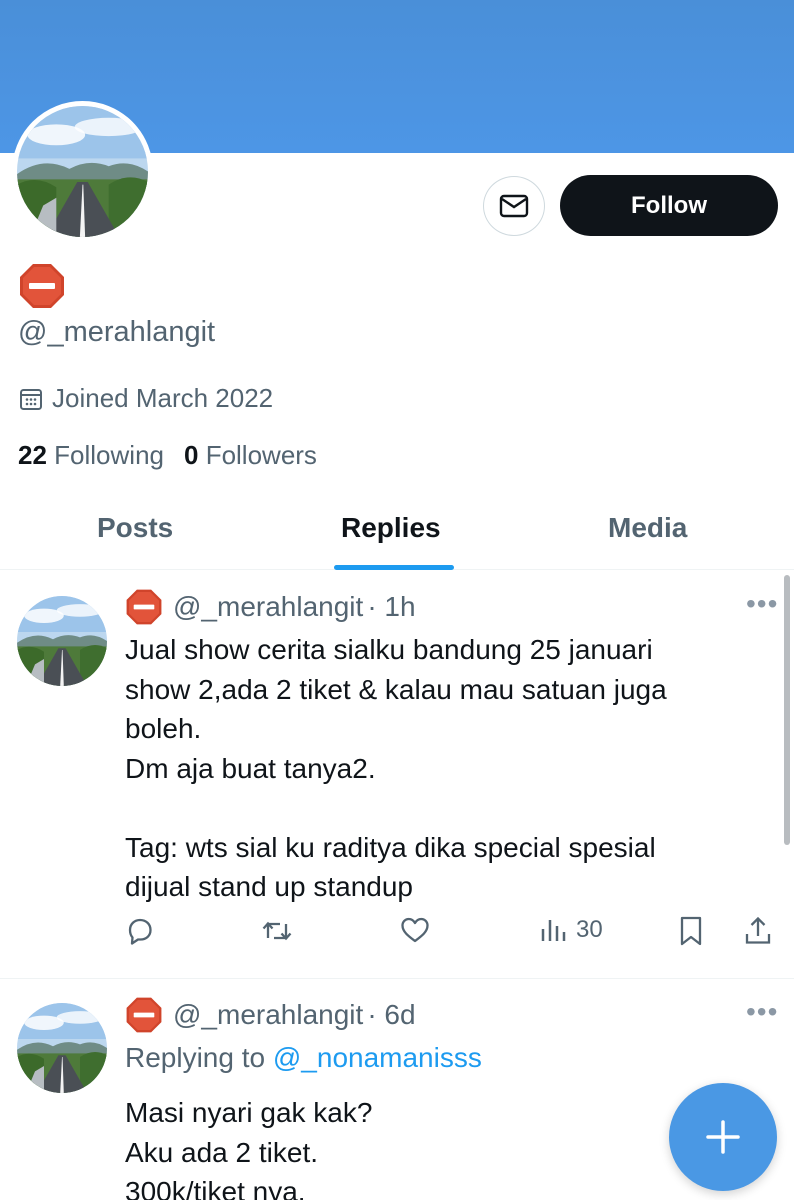 The image size is (794, 1200). Describe the element at coordinates (397, 938) in the screenshot. I see `post-actions: 30` at that location.